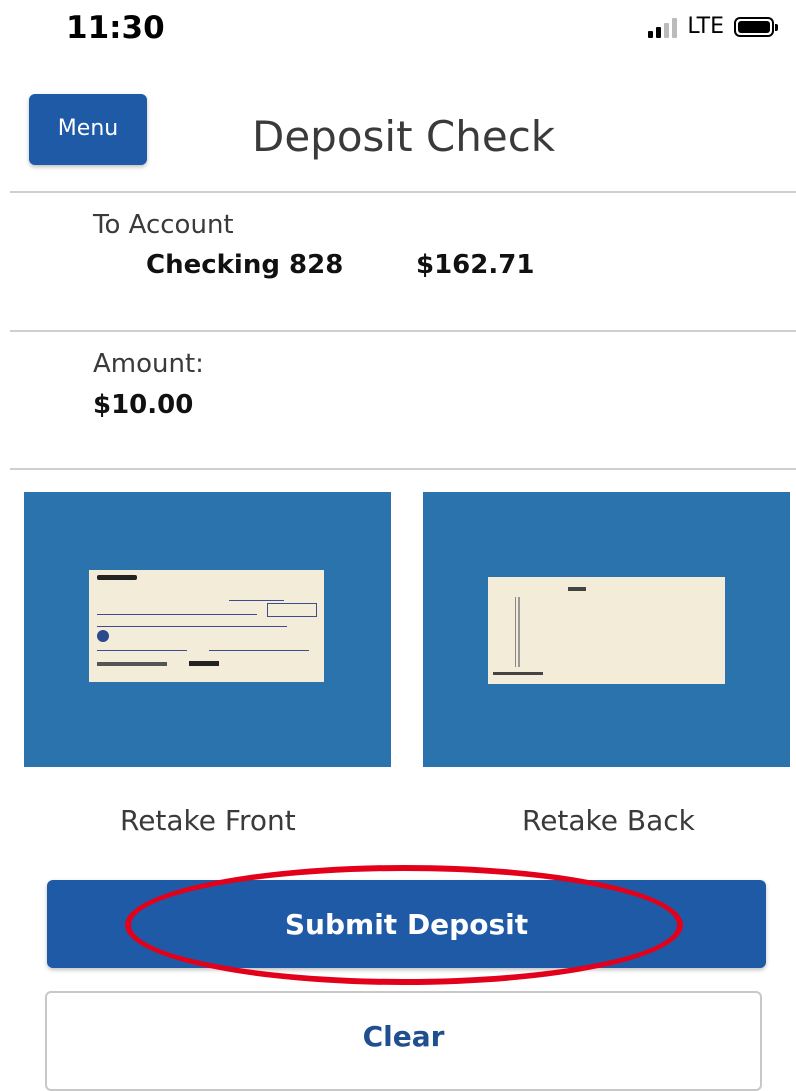 The width and height of the screenshot is (796, 1091). What do you see at coordinates (245, 265) in the screenshot?
I see `account-name: Checking 828` at bounding box center [245, 265].